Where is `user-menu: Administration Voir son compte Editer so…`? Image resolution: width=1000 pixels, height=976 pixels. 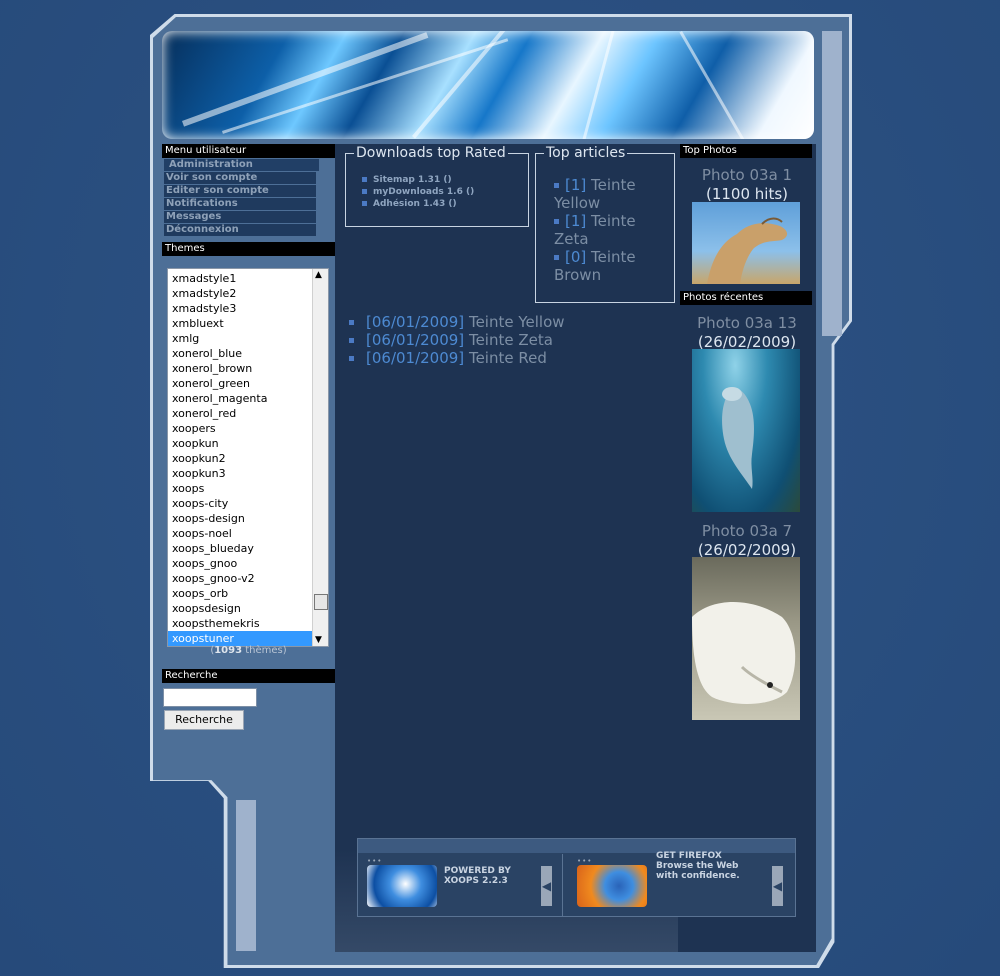
user-menu: Administration Voir son compte Editer so… is located at coordinates (248, 197).